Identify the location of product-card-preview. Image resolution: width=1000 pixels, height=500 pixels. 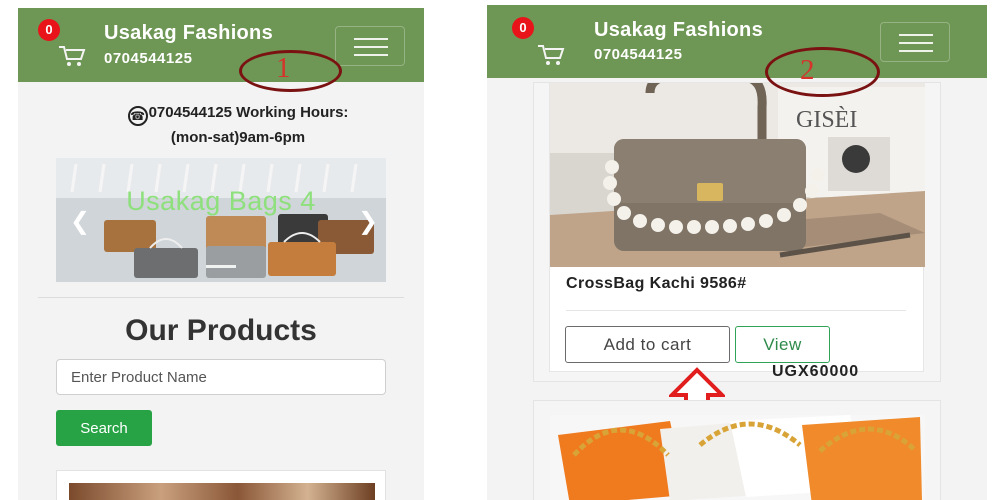
(221, 485).